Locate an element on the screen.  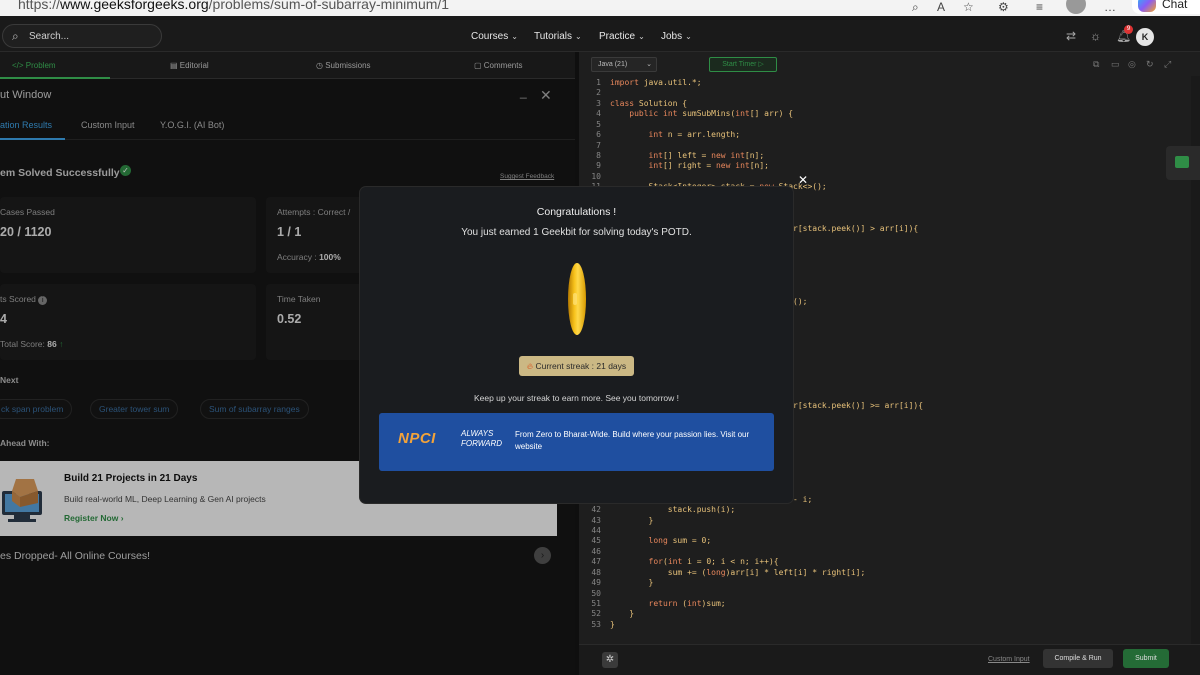
editor-footer: ✲ Custom Input Compile & Run Submit is located at coordinates (889, 659).